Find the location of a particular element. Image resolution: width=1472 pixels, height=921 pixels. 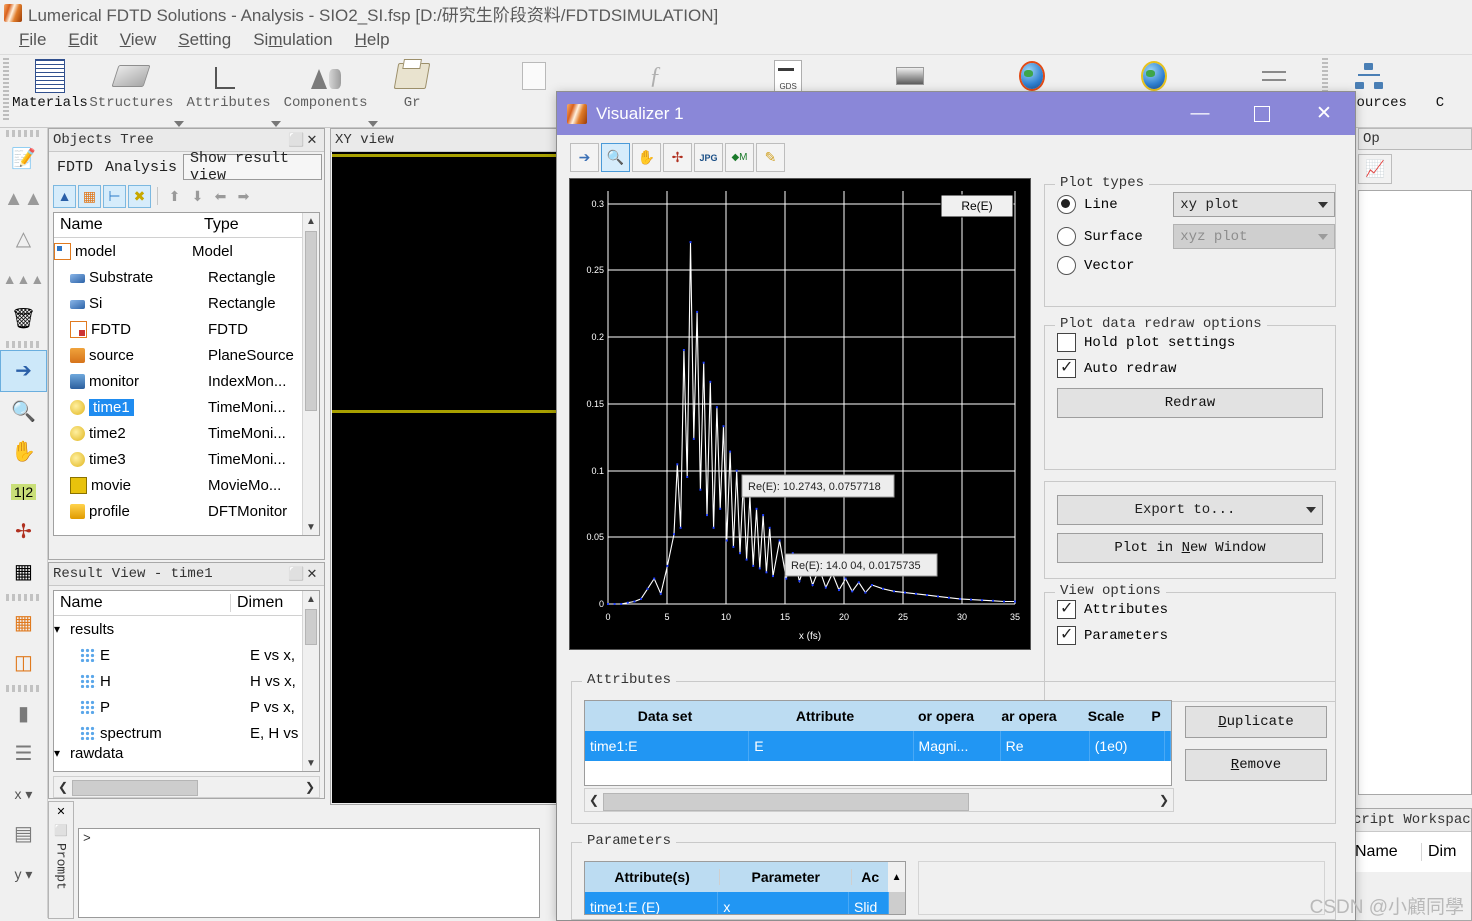

checkbox-auto-redraw is located at coordinates (1066, 367).